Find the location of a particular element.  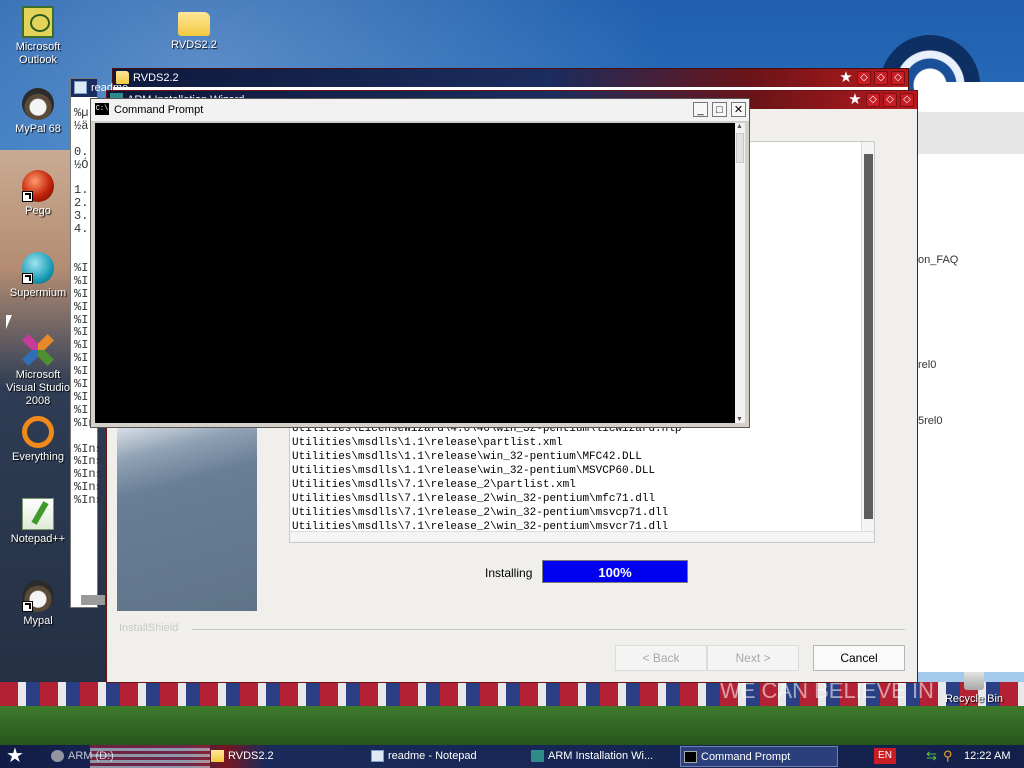

install-status-label: Installing is located at coordinates (509, 573).